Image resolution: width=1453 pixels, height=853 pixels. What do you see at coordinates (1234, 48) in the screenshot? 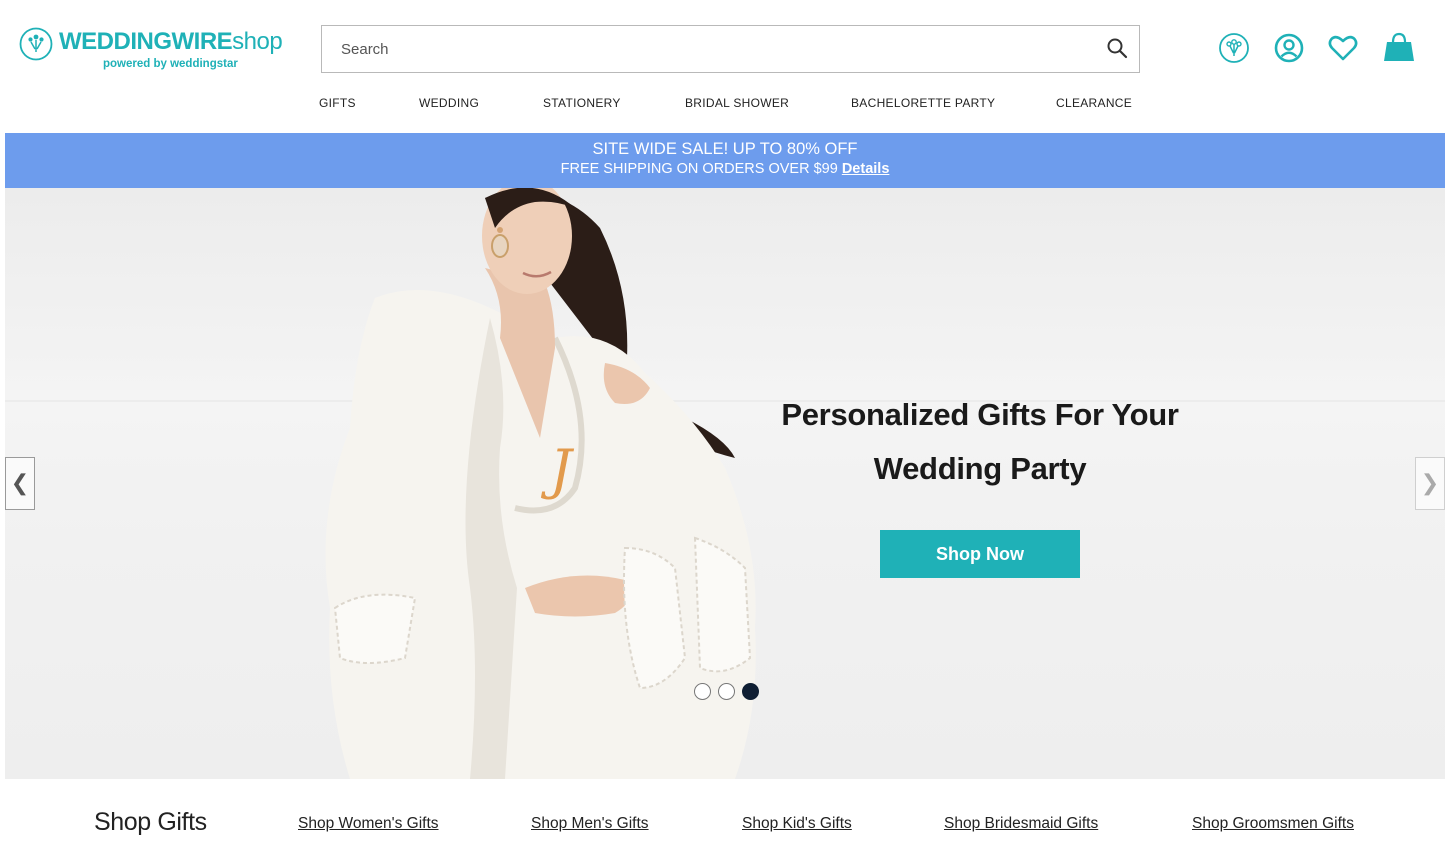
I see `bouquet-icon` at bounding box center [1234, 48].